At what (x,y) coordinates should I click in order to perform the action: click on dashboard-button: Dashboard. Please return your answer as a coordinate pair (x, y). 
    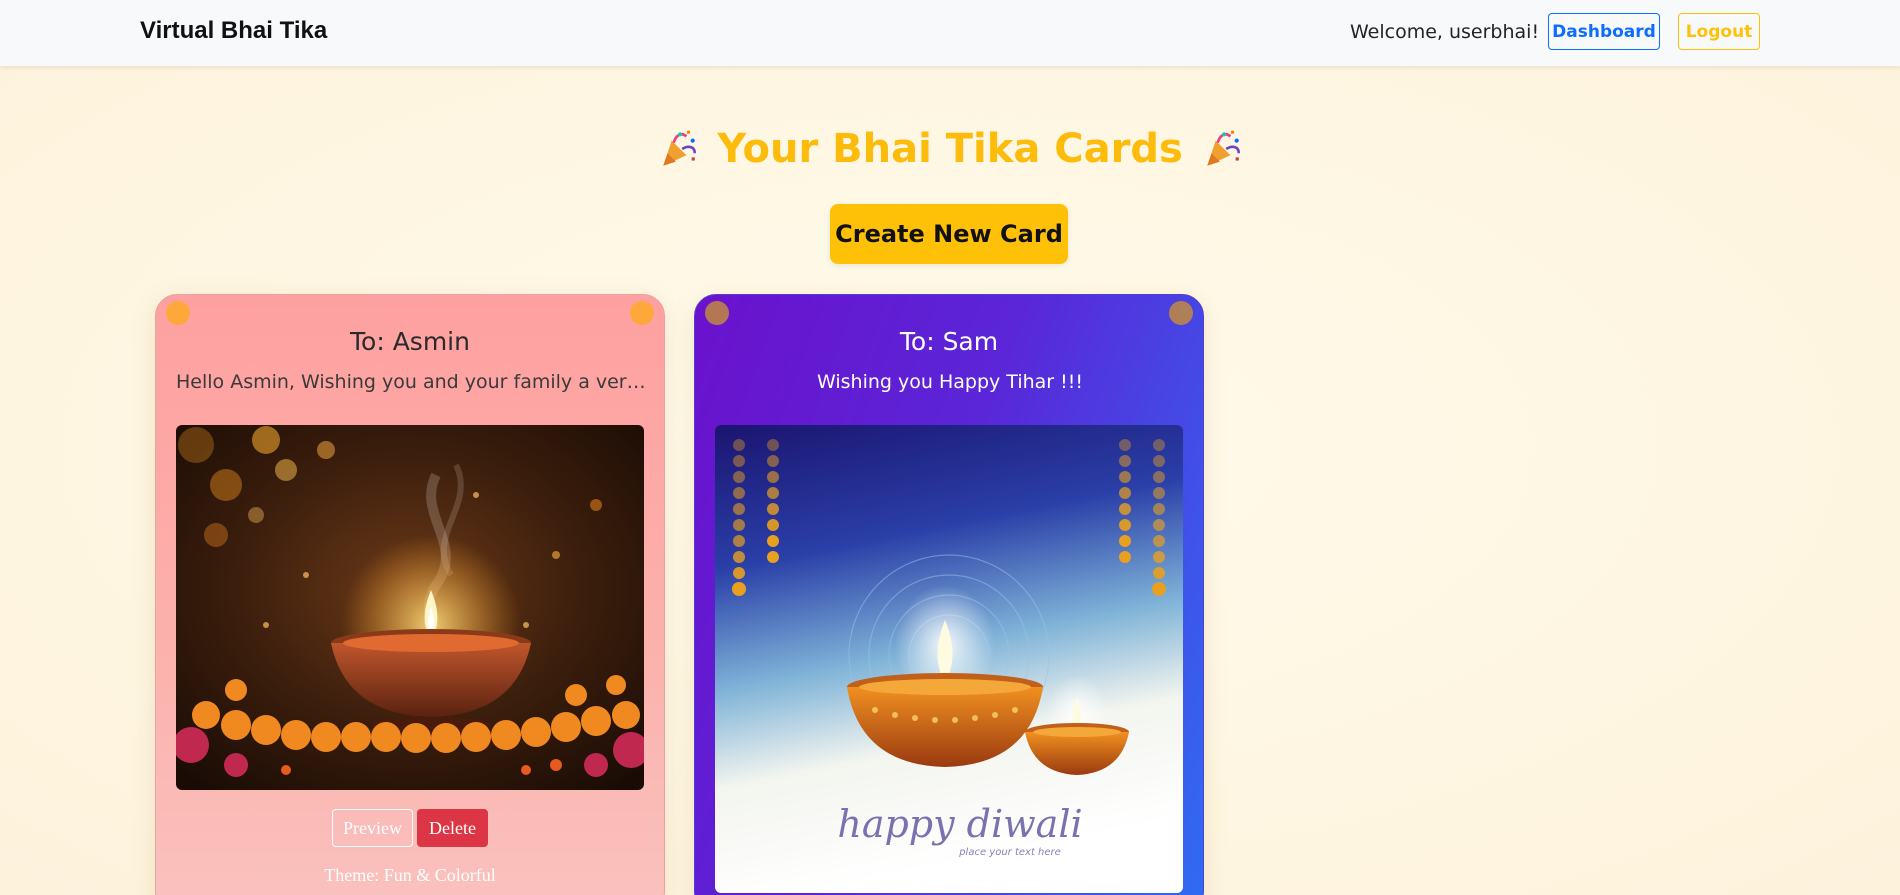
    Looking at the image, I should click on (1604, 31).